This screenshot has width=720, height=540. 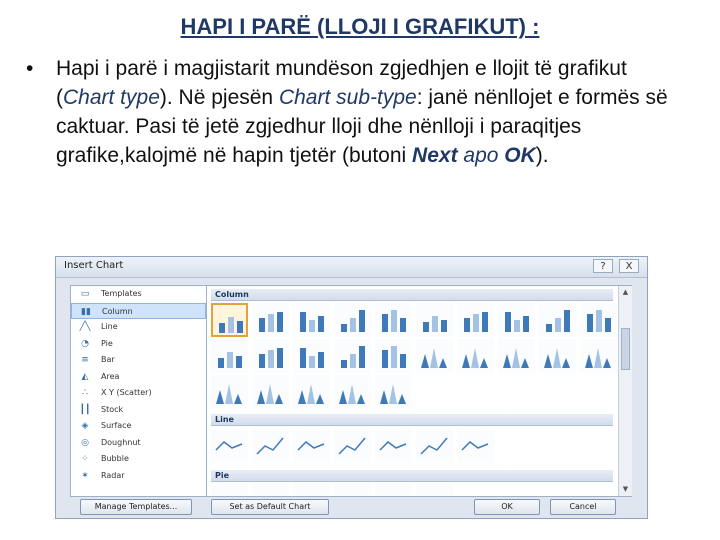 I want to click on scroll-up-icon: ▲, so click(x=625, y=292).